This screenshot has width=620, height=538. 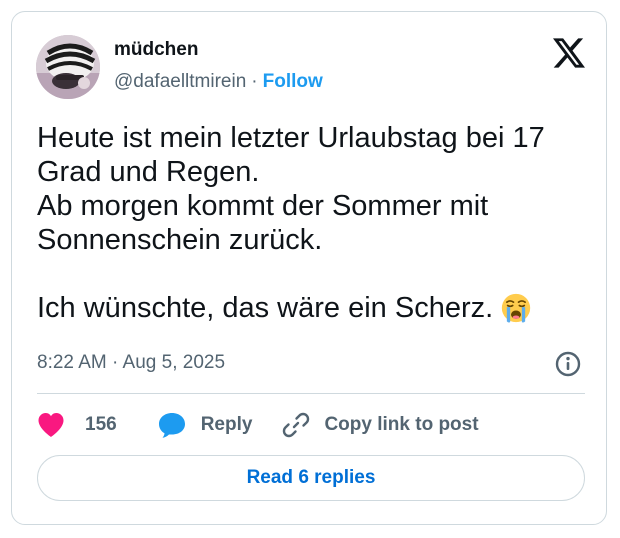 What do you see at coordinates (101, 424) in the screenshot?
I see `like-count: 156` at bounding box center [101, 424].